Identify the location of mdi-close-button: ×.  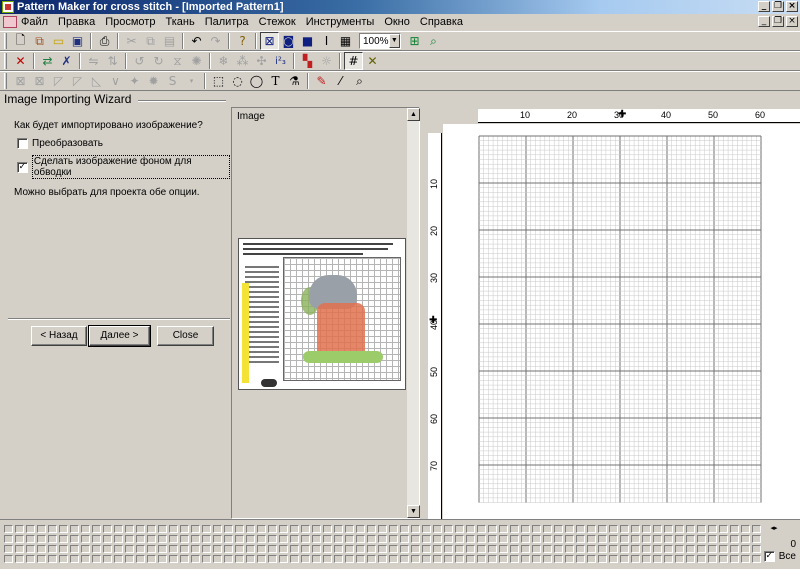
(792, 21).